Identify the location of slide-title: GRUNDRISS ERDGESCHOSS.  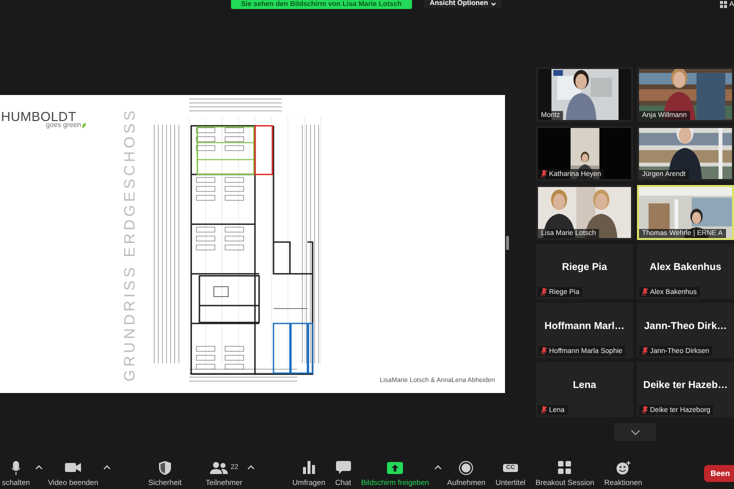
(130, 244).